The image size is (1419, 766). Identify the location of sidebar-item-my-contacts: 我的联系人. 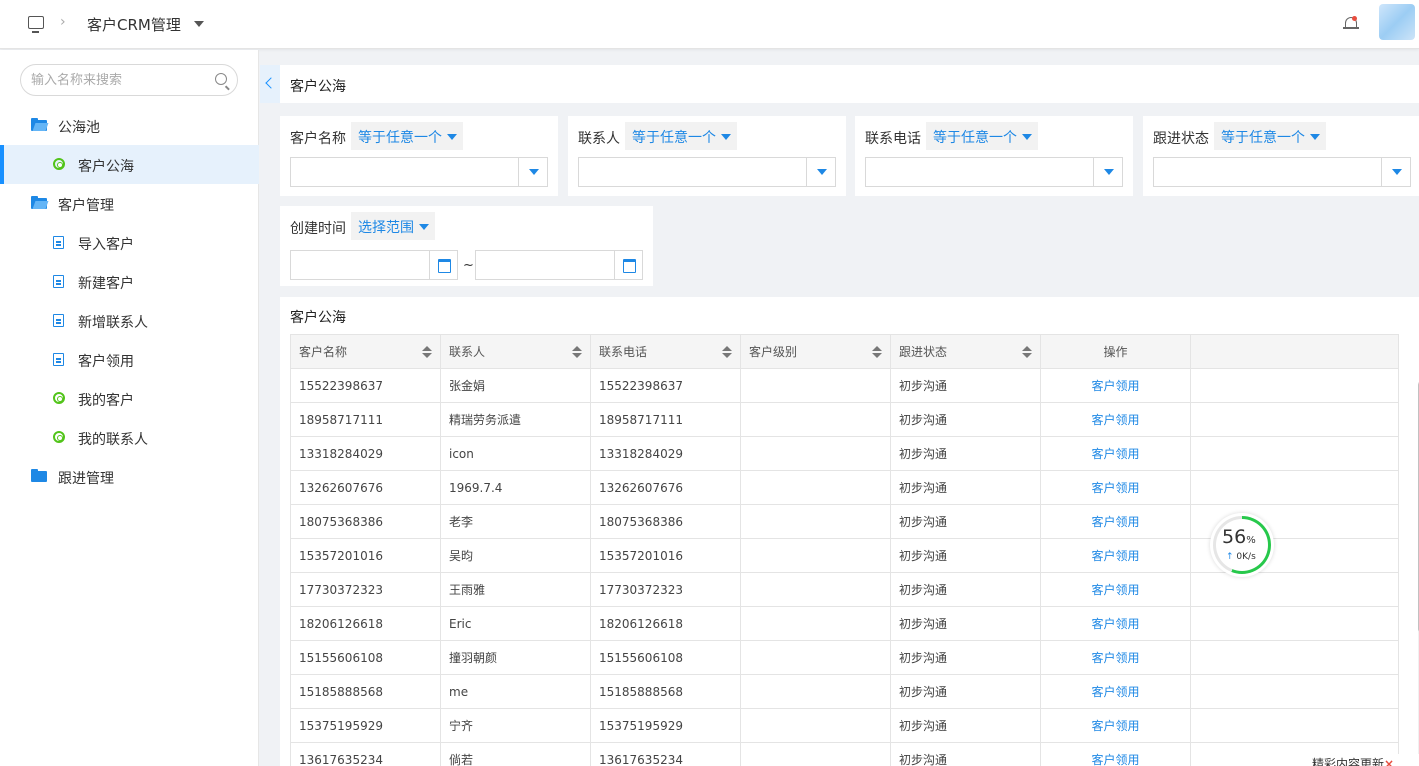
(129, 437).